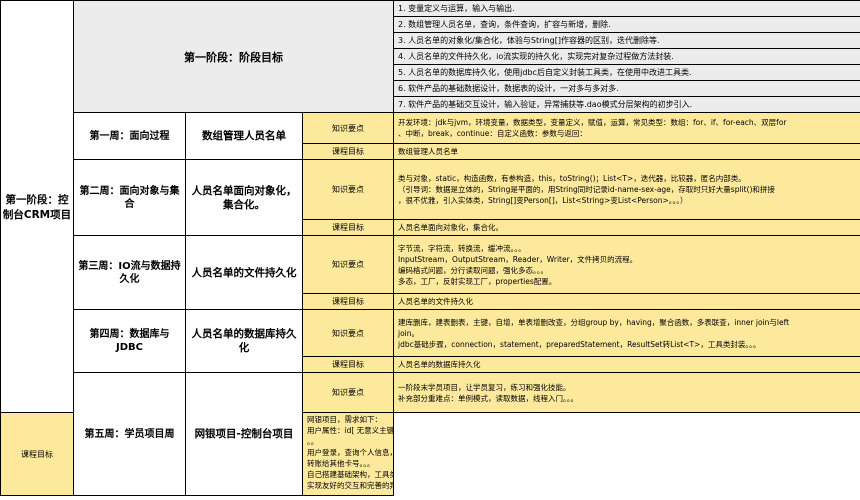 This screenshot has width=860, height=500. What do you see at coordinates (626, 151) in the screenshot?
I see `goal-content: 数组管理人员名单` at bounding box center [626, 151].